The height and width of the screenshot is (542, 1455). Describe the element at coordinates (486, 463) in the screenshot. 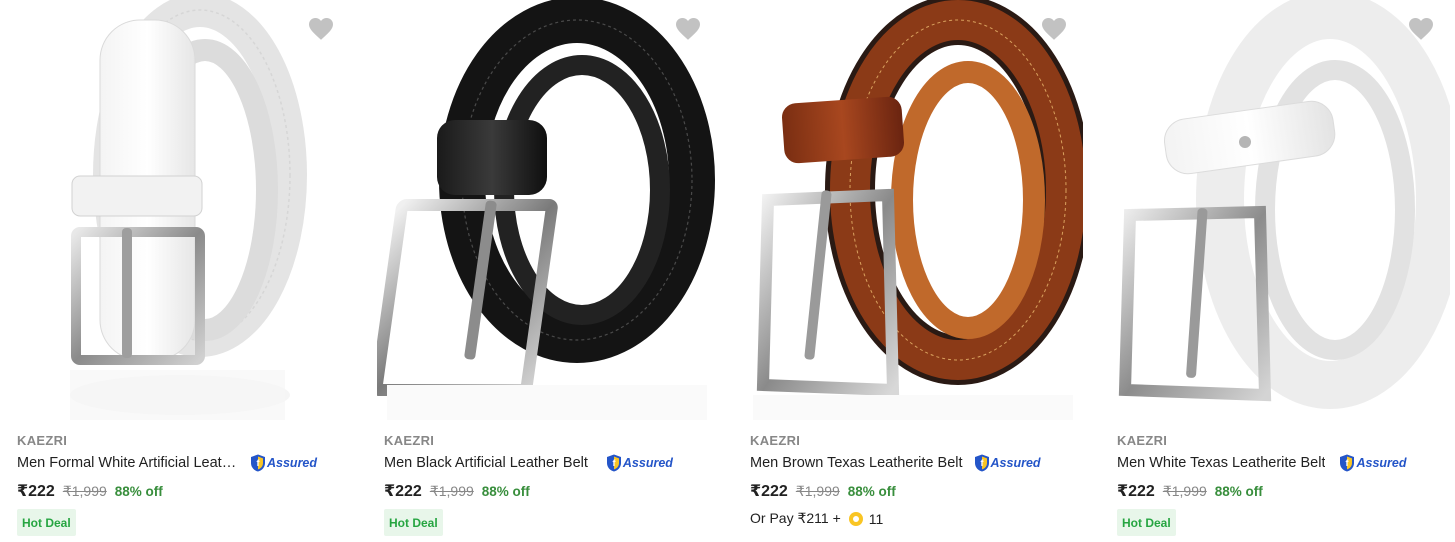

I see `product-title: Men Black Artificial Leather Belt` at that location.